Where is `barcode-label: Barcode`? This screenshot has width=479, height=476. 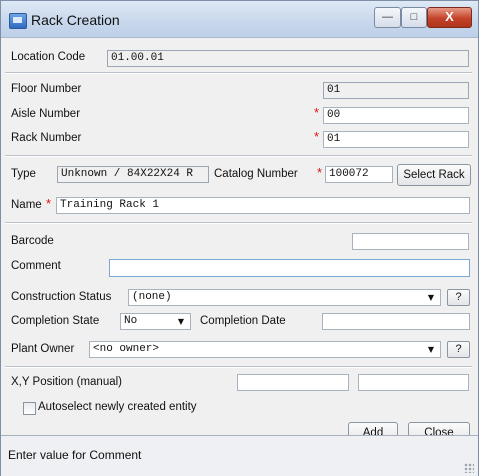
barcode-label: Barcode is located at coordinates (32, 241).